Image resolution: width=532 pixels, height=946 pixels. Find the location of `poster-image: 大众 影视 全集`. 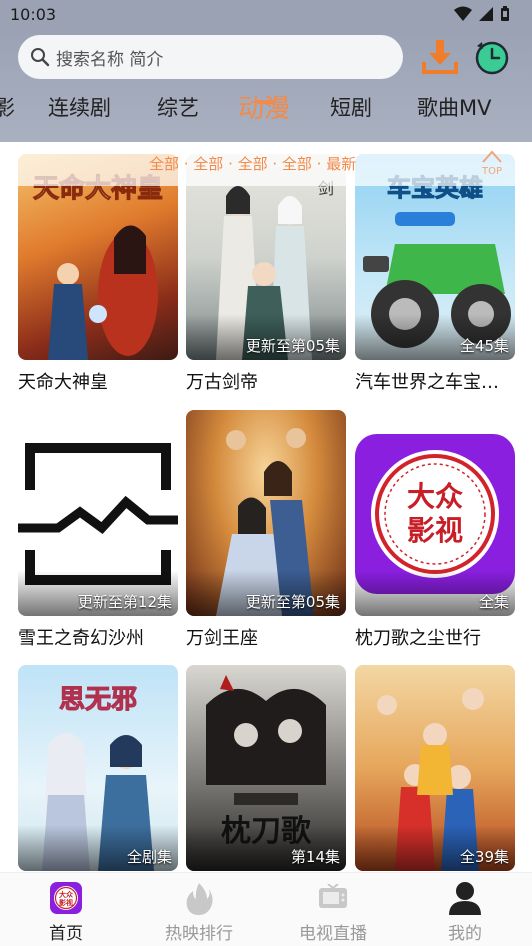

poster-image: 大众 影视 全集 is located at coordinates (435, 513).